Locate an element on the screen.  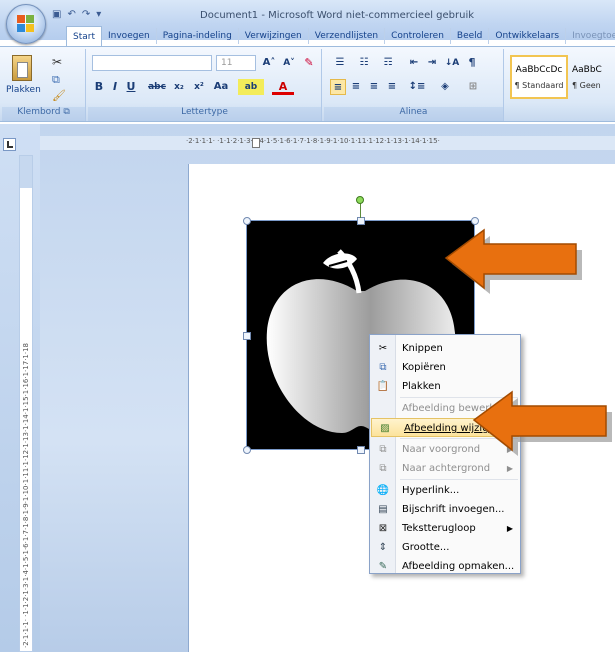
underline-icon: U is located at coordinates (131, 87).